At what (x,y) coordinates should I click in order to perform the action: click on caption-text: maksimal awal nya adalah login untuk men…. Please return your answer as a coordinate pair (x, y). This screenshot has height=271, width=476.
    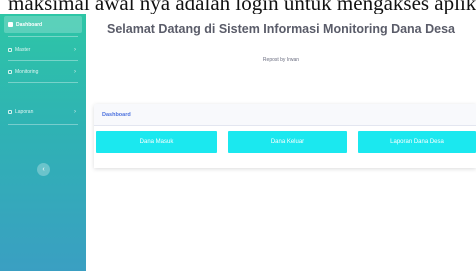
    Looking at the image, I should click on (242, 7).